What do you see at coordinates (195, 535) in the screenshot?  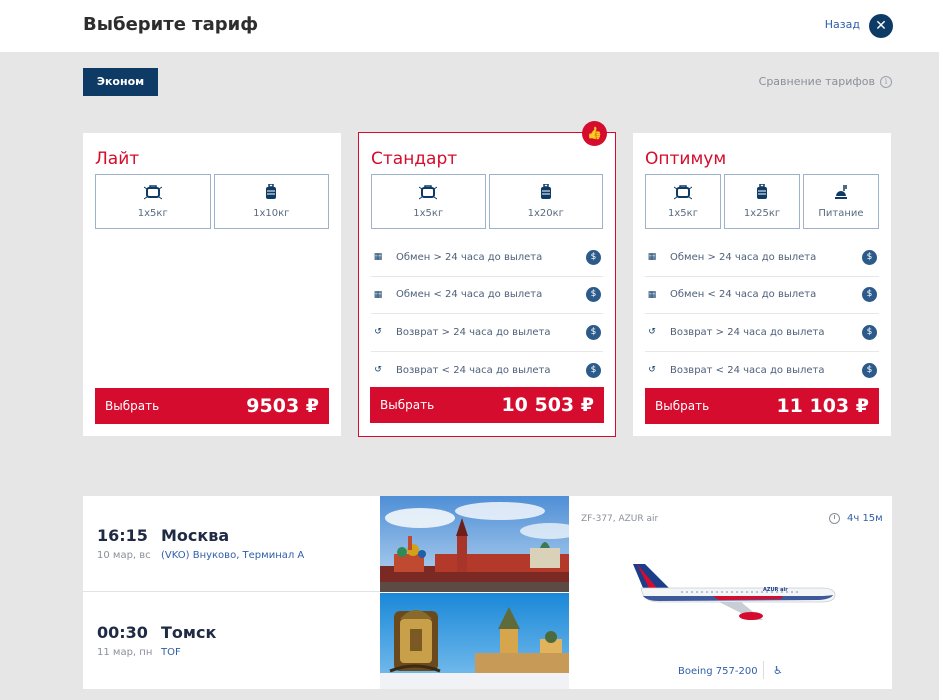 I see `departure-city: Москва` at bounding box center [195, 535].